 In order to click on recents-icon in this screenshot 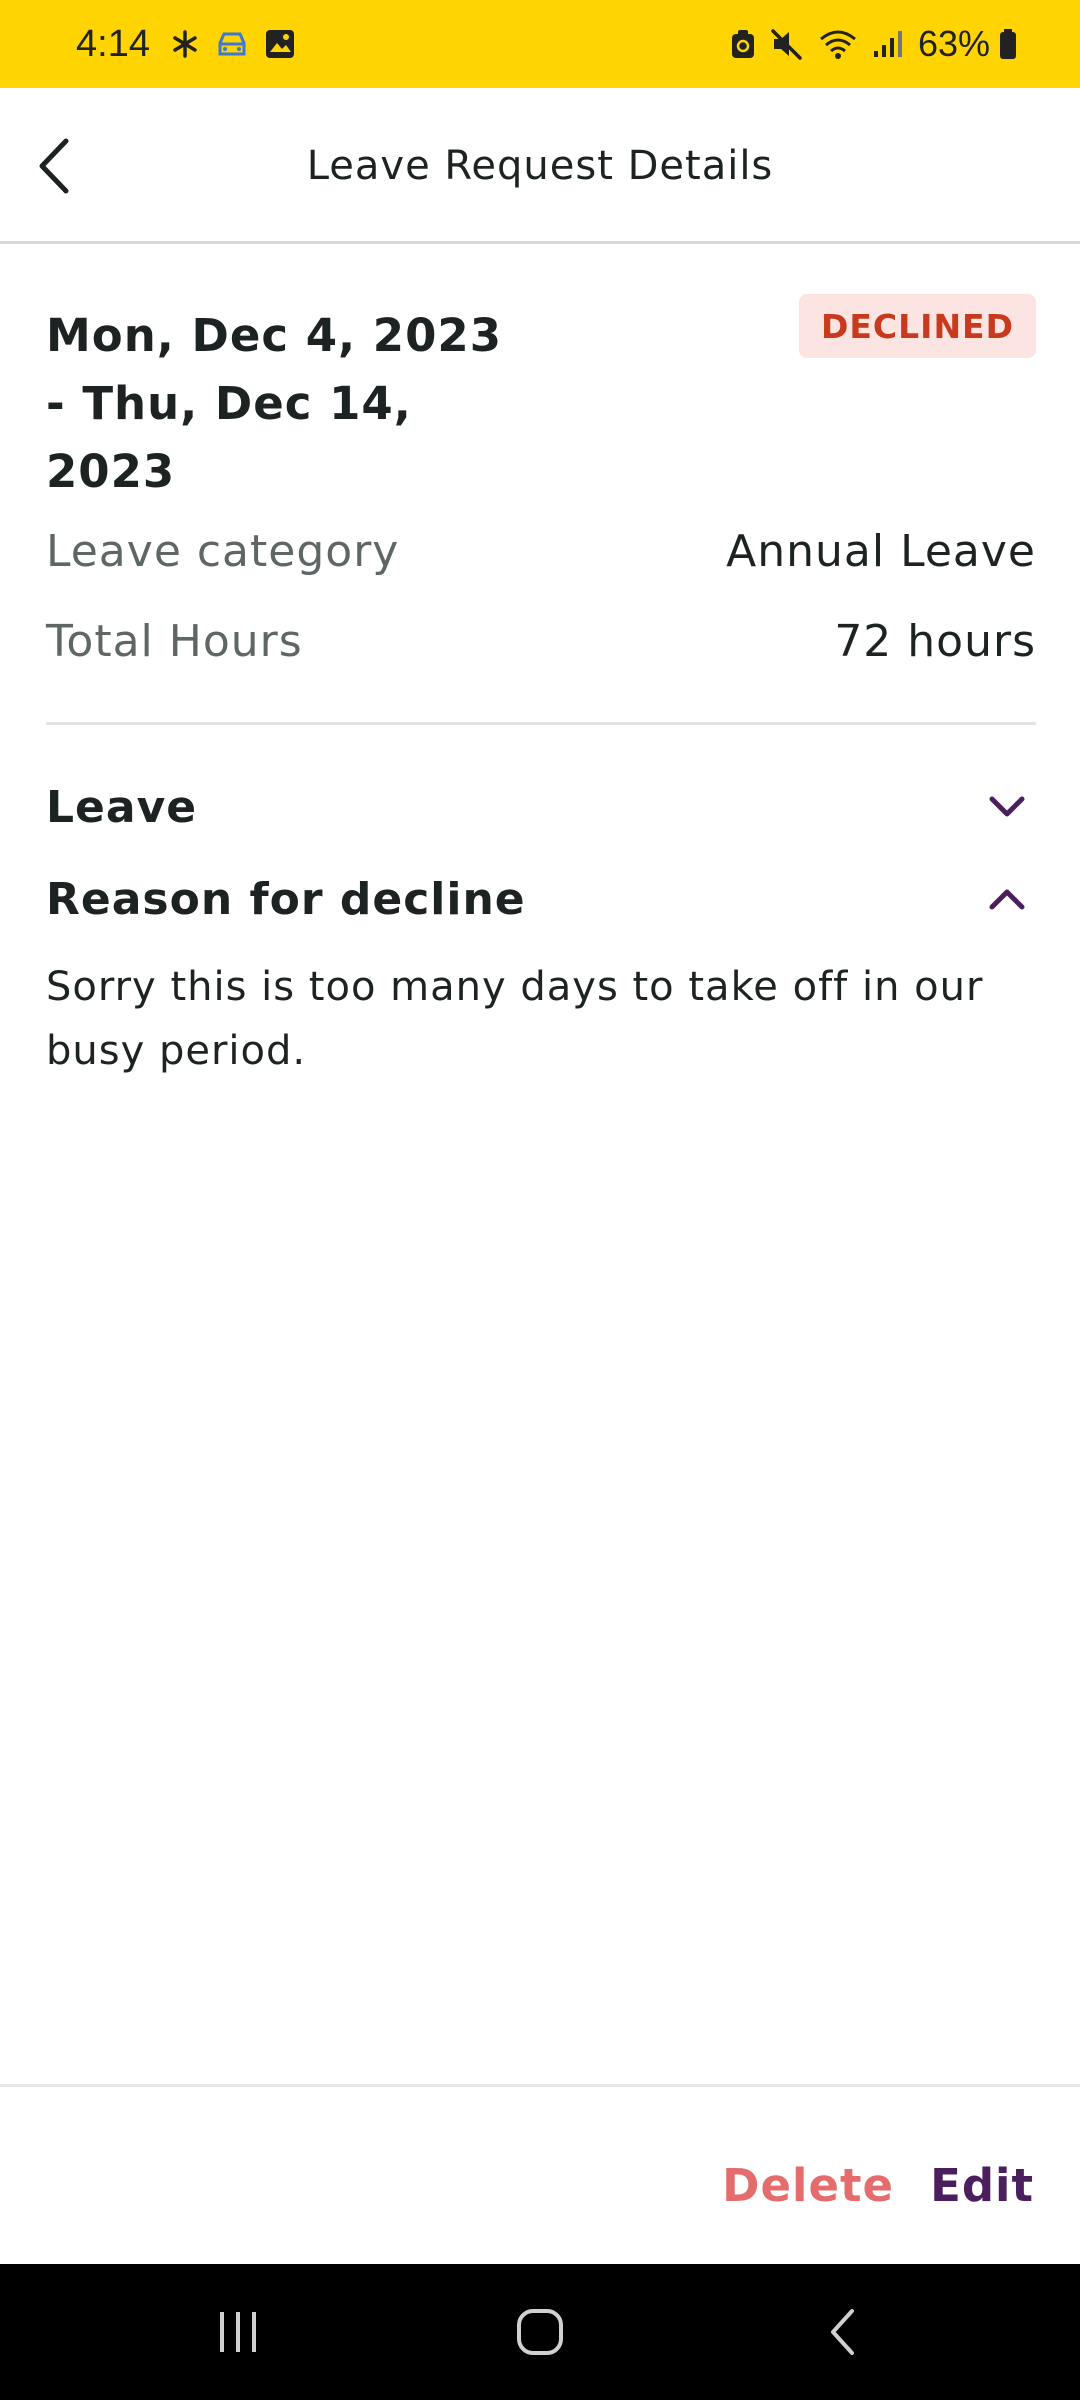, I will do `click(238, 2332)`.